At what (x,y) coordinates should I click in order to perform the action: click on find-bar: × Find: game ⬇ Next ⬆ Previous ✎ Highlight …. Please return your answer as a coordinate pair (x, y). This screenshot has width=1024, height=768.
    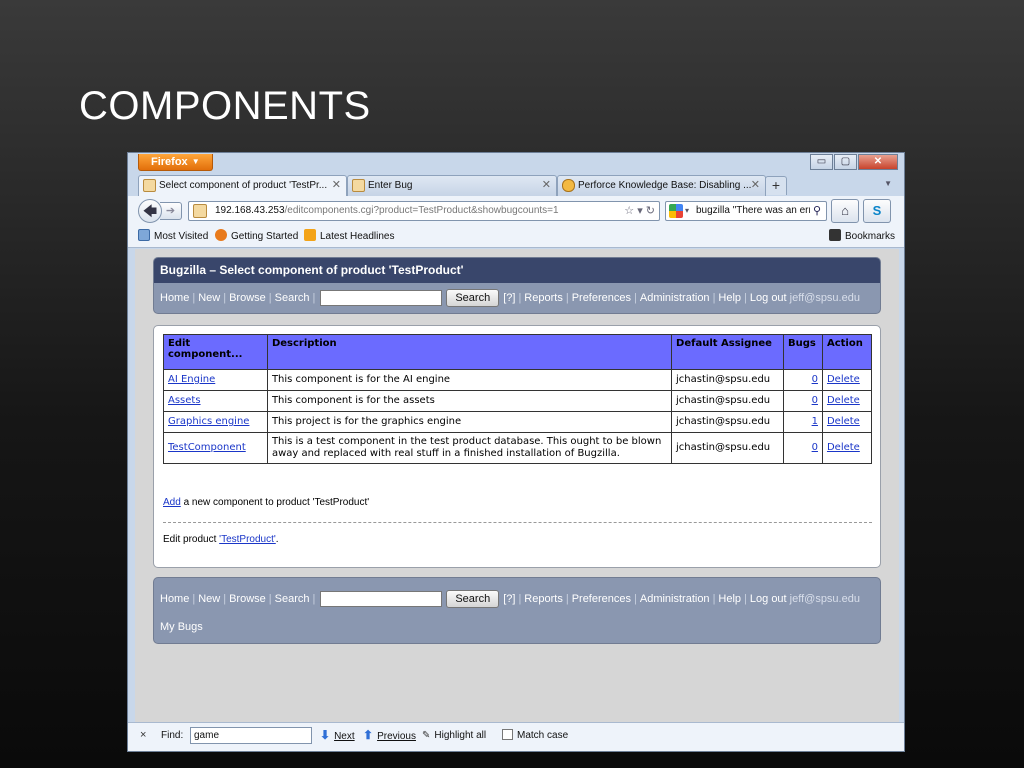
    Looking at the image, I should click on (516, 736).